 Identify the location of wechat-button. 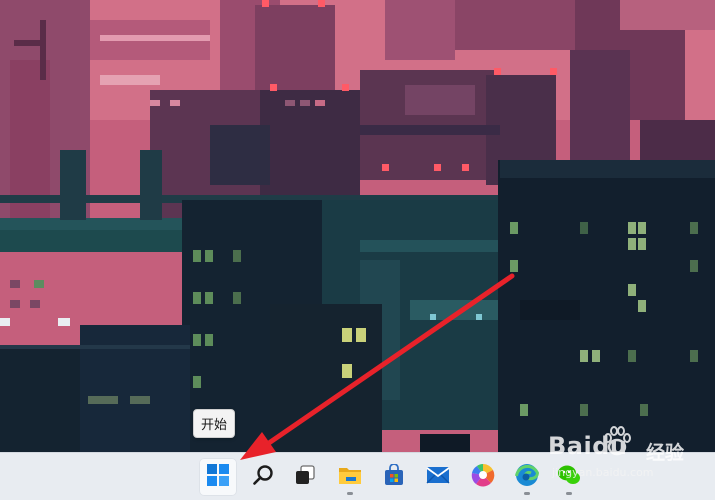
(569, 477).